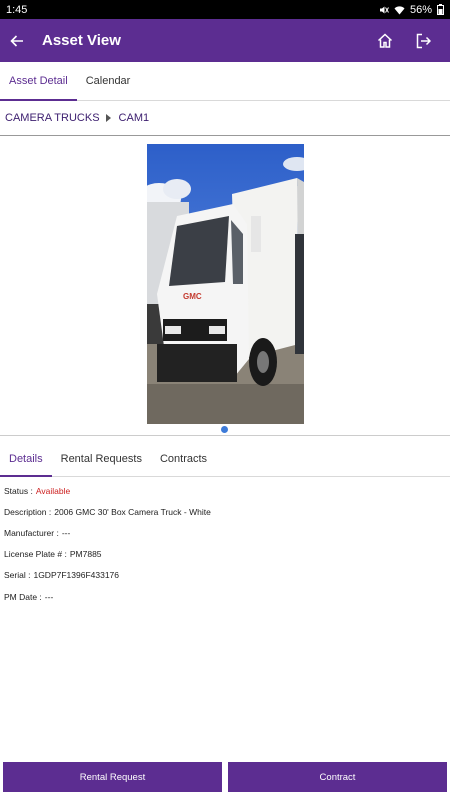 The height and width of the screenshot is (800, 450). I want to click on tab-asset-detail: Asset Detail, so click(38, 81).